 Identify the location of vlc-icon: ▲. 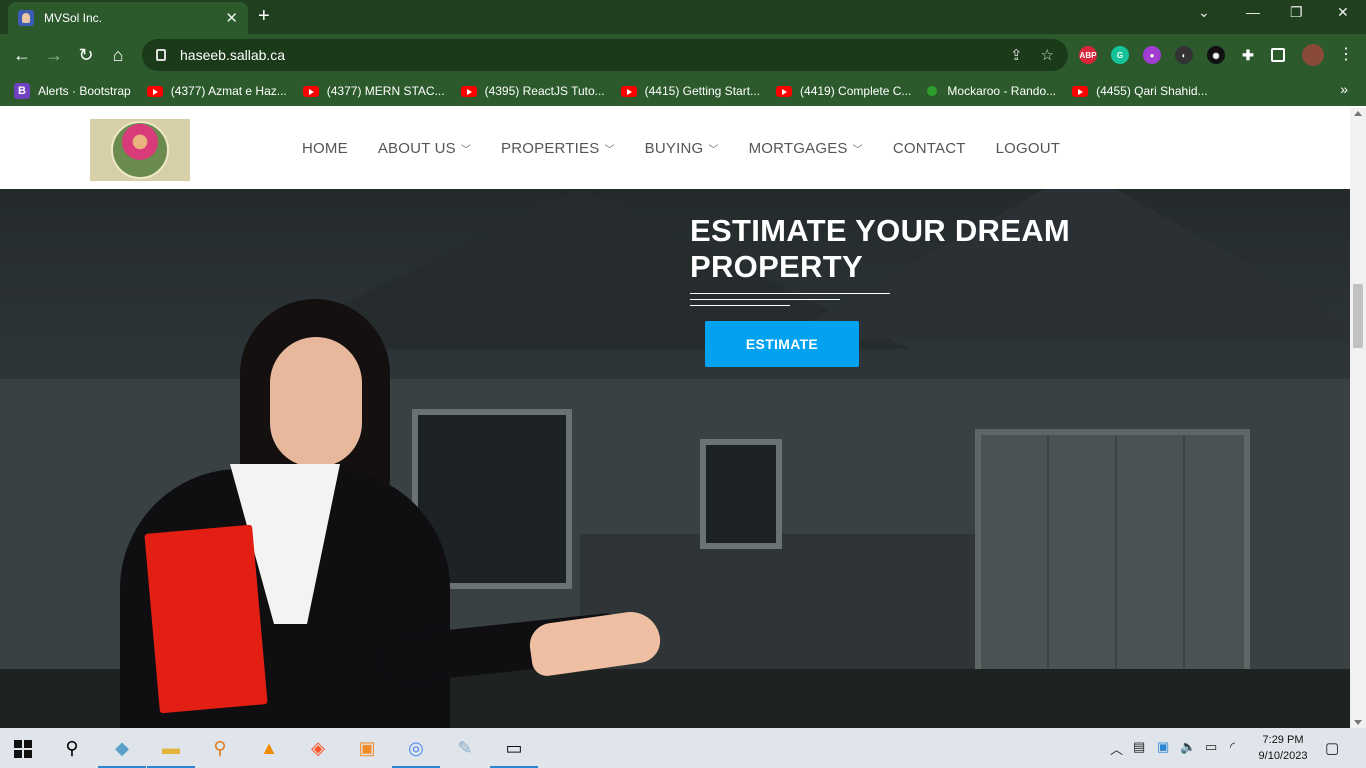
(269, 748).